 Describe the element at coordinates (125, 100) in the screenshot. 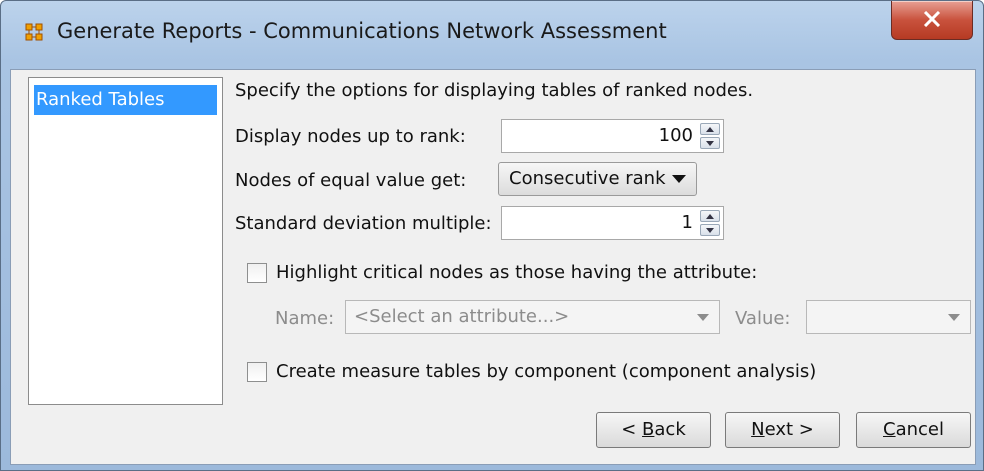

I see `list-item-ranked-tables: Ranked Tables` at that location.